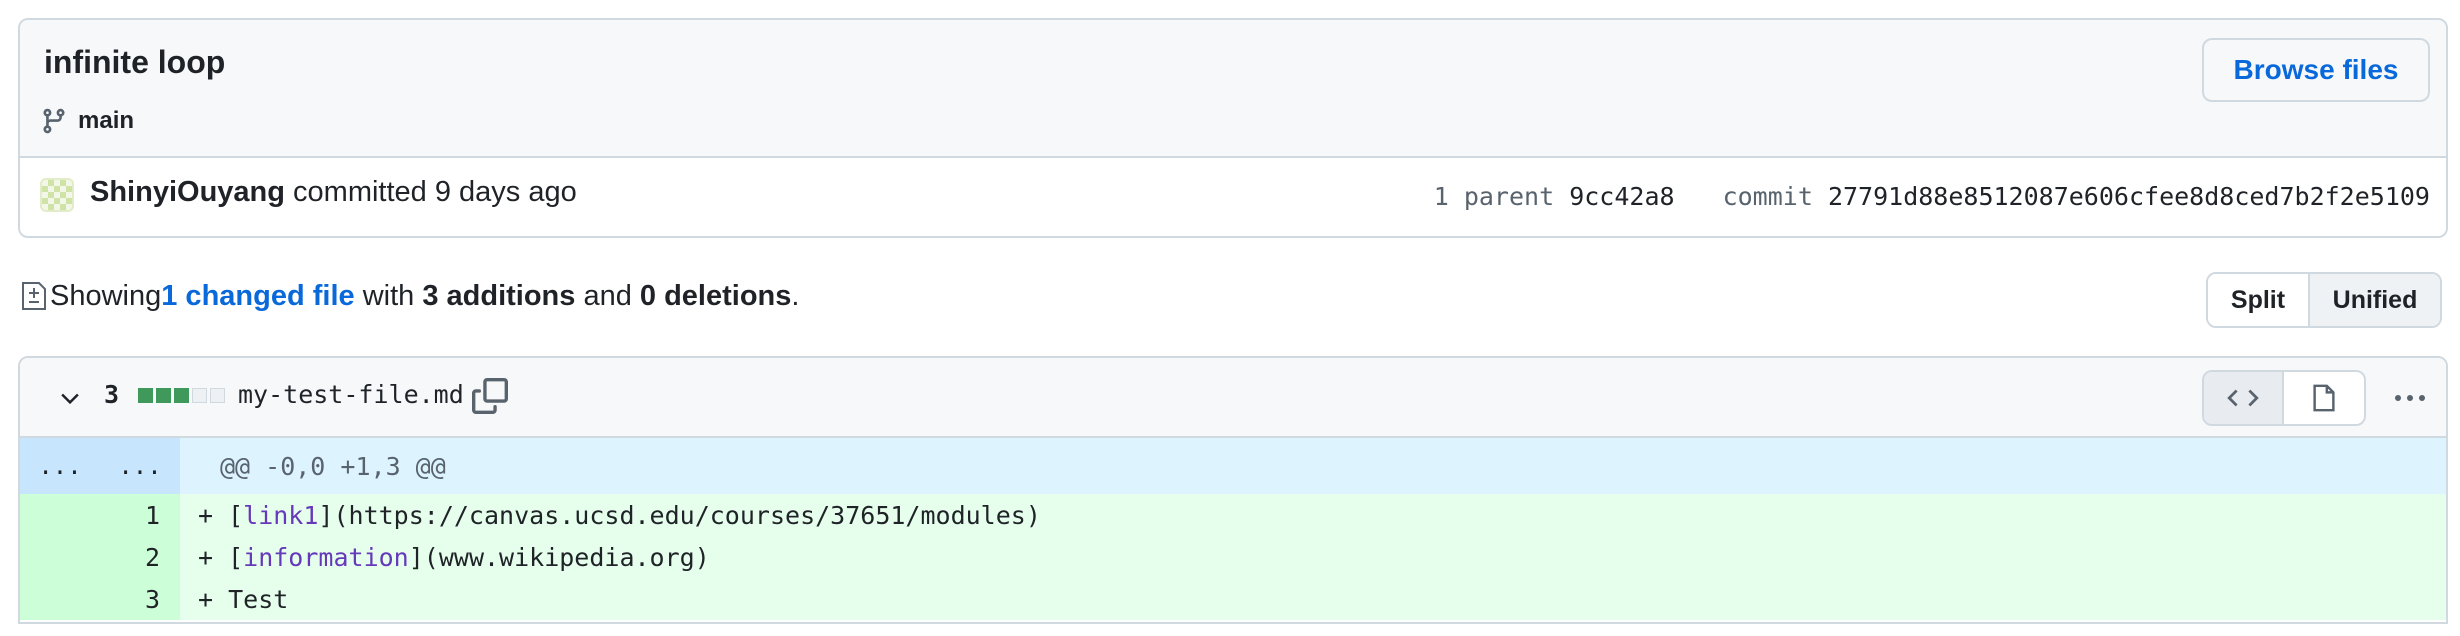 The image size is (2460, 636). What do you see at coordinates (795, 295) in the screenshot?
I see `summary-period: .` at bounding box center [795, 295].